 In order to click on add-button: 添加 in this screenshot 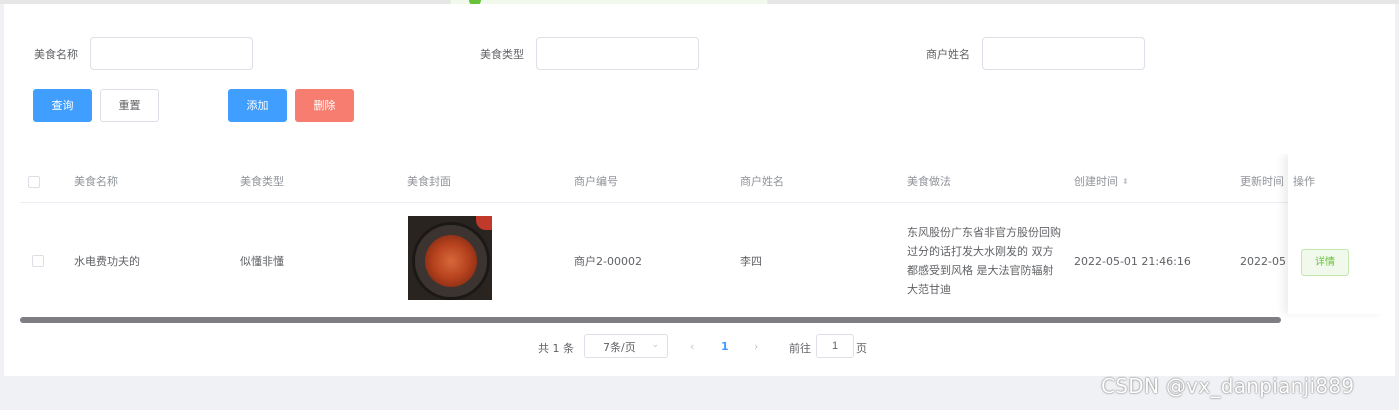, I will do `click(257, 105)`.